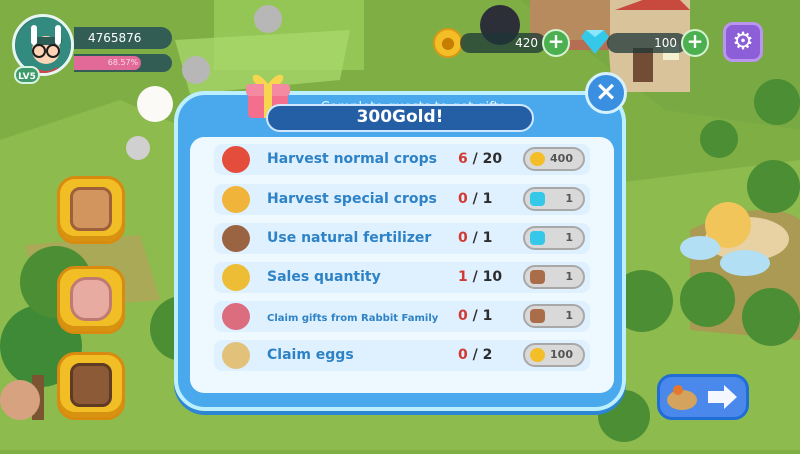 This screenshot has width=800, height=454. What do you see at coordinates (561, 158) in the screenshot?
I see `quest-reward-value: 400` at bounding box center [561, 158].